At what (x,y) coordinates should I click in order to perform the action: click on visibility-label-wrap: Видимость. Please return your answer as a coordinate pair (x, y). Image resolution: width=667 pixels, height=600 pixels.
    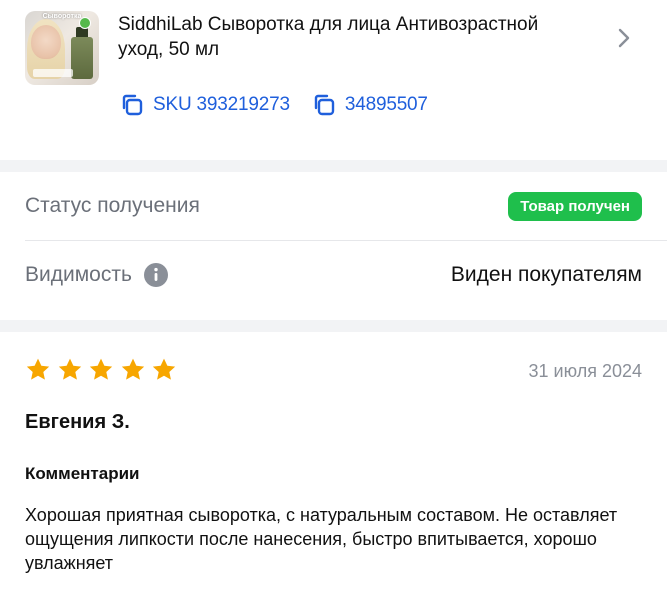
    Looking at the image, I should click on (96, 275).